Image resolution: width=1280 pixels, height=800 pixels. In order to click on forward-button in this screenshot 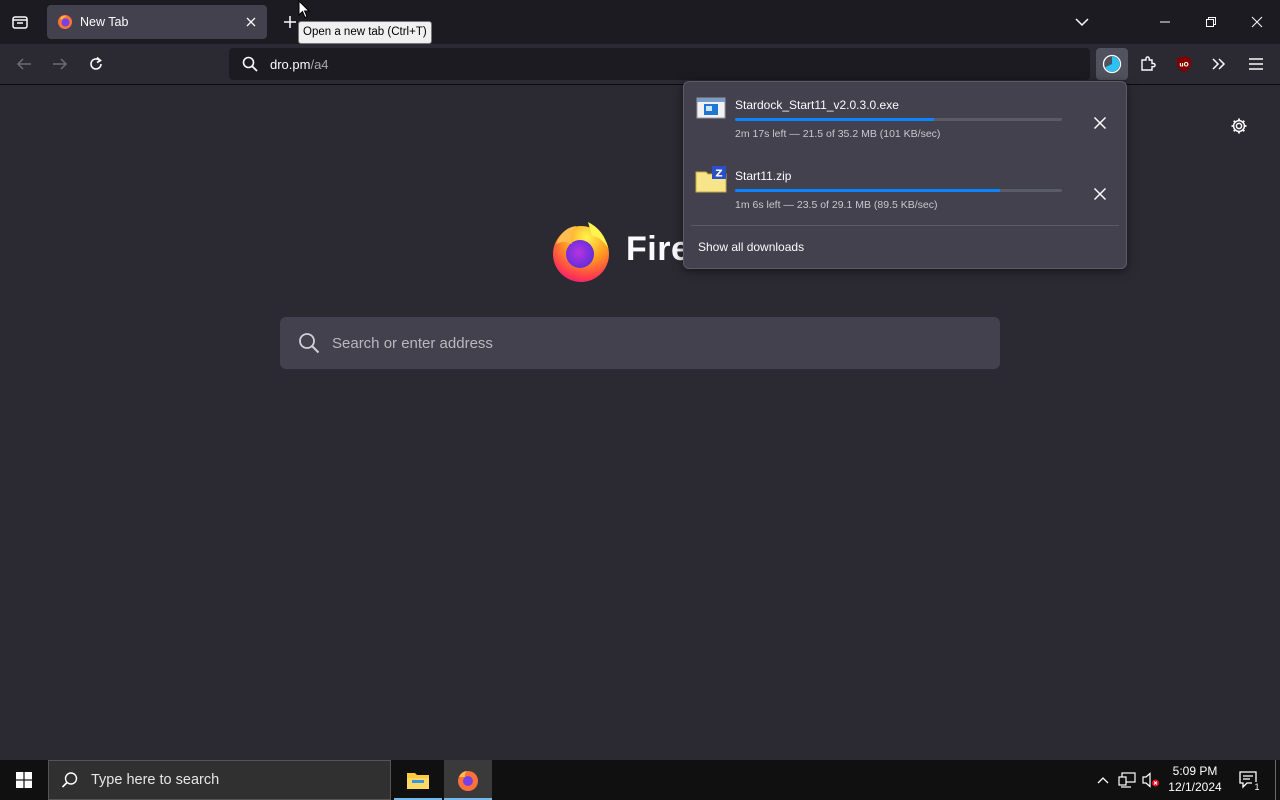, I will do `click(60, 64)`.